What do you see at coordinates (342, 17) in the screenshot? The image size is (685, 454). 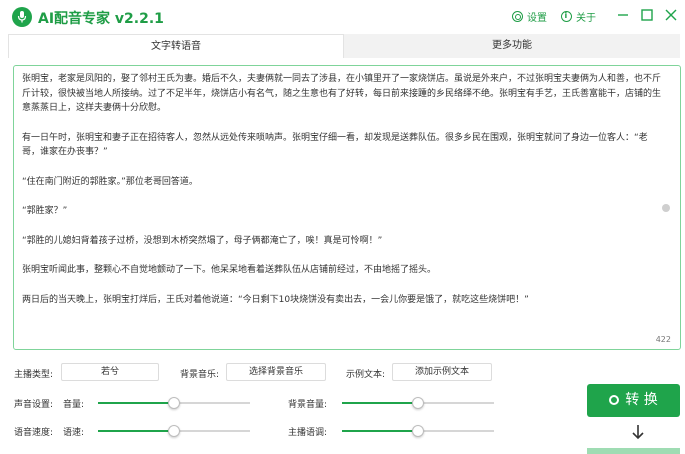 I see `title-bar: AI配音专家 v2.2.1 设置 关于` at bounding box center [342, 17].